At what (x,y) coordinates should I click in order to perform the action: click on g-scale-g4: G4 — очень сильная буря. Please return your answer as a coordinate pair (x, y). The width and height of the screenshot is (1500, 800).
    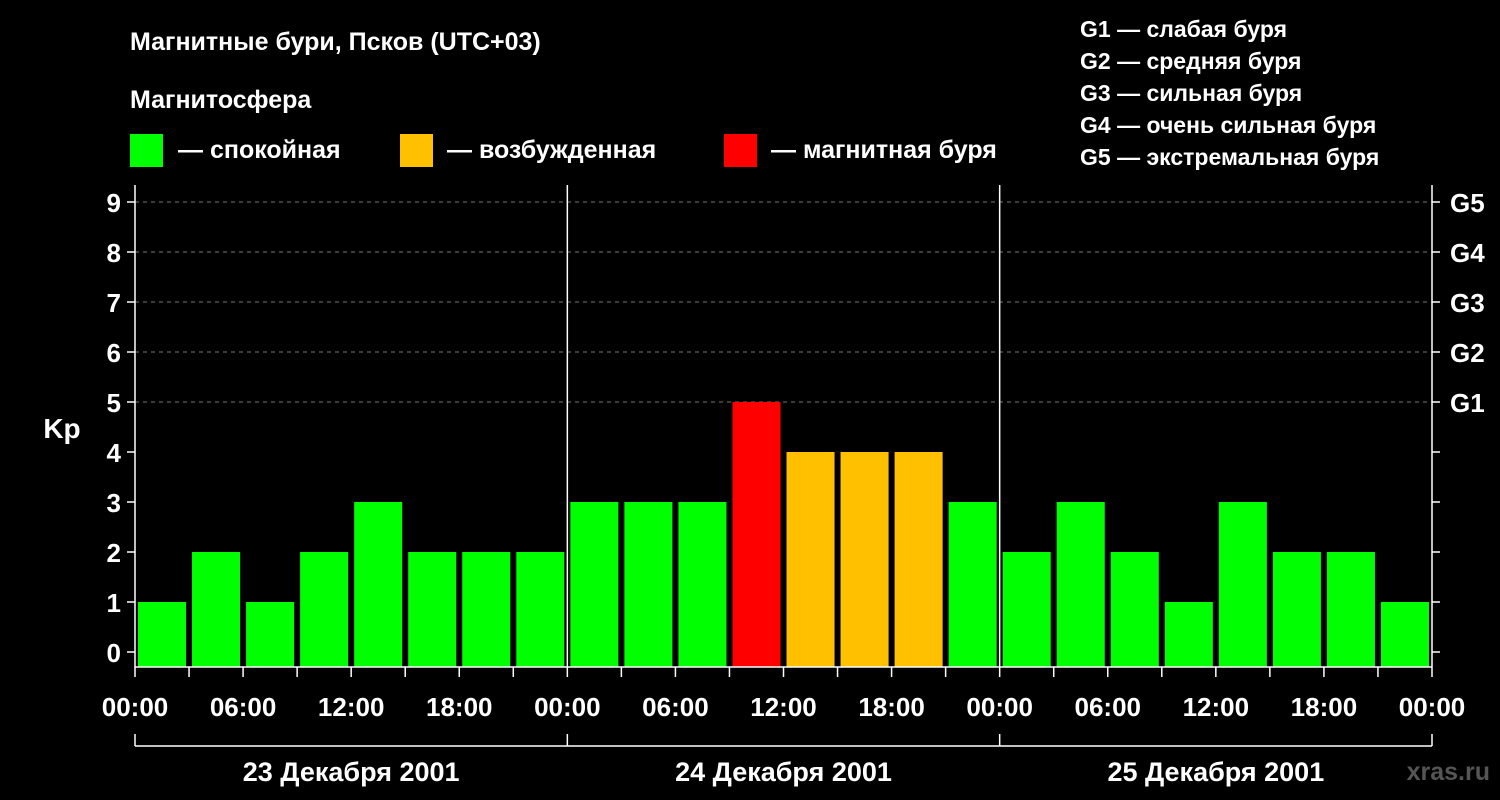
    Looking at the image, I should click on (1228, 125).